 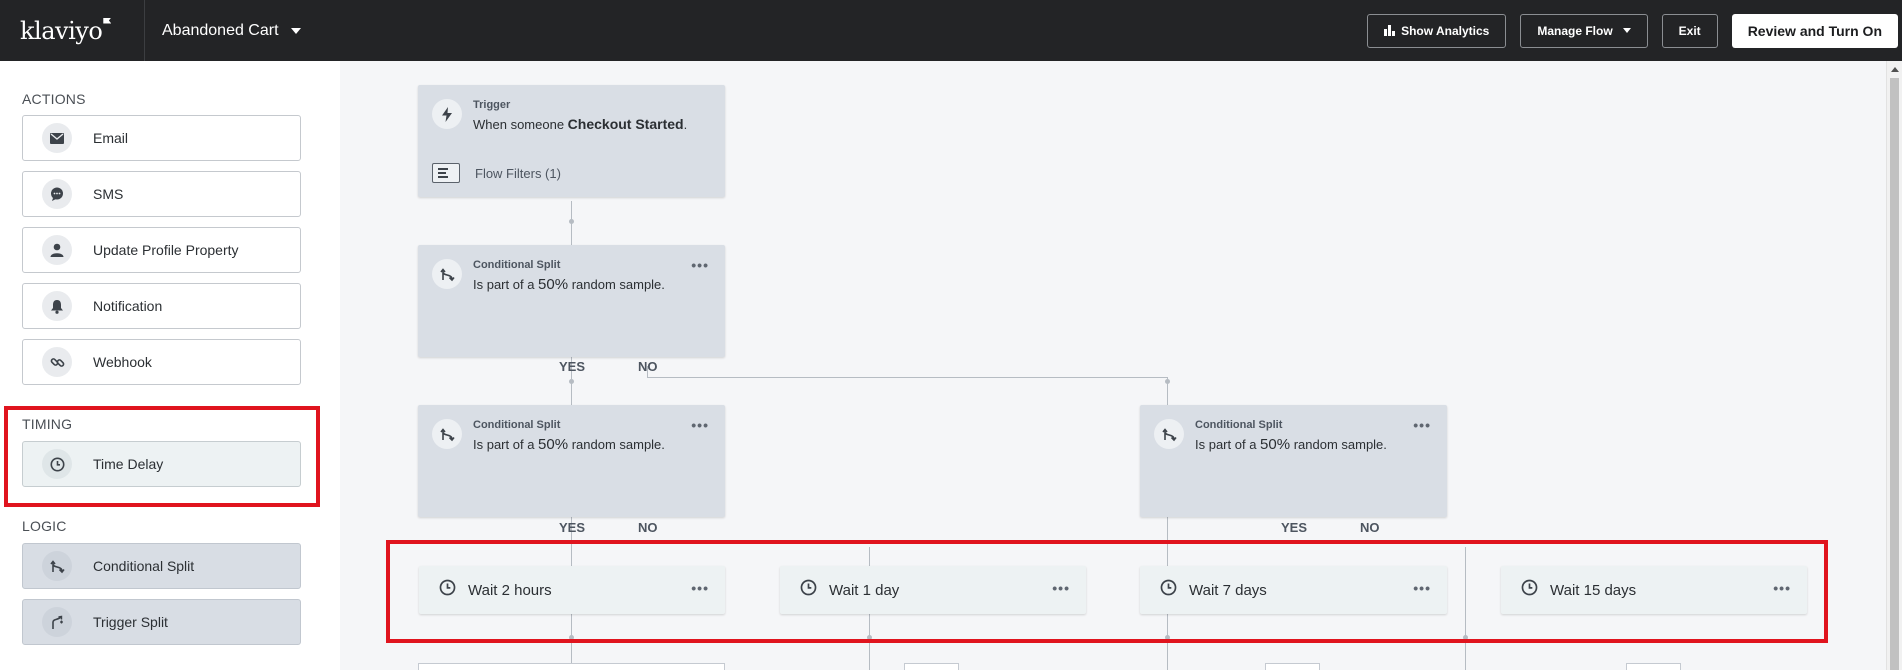 What do you see at coordinates (1445, 30) in the screenshot?
I see `show-analytics-label: Show Analytics` at bounding box center [1445, 30].